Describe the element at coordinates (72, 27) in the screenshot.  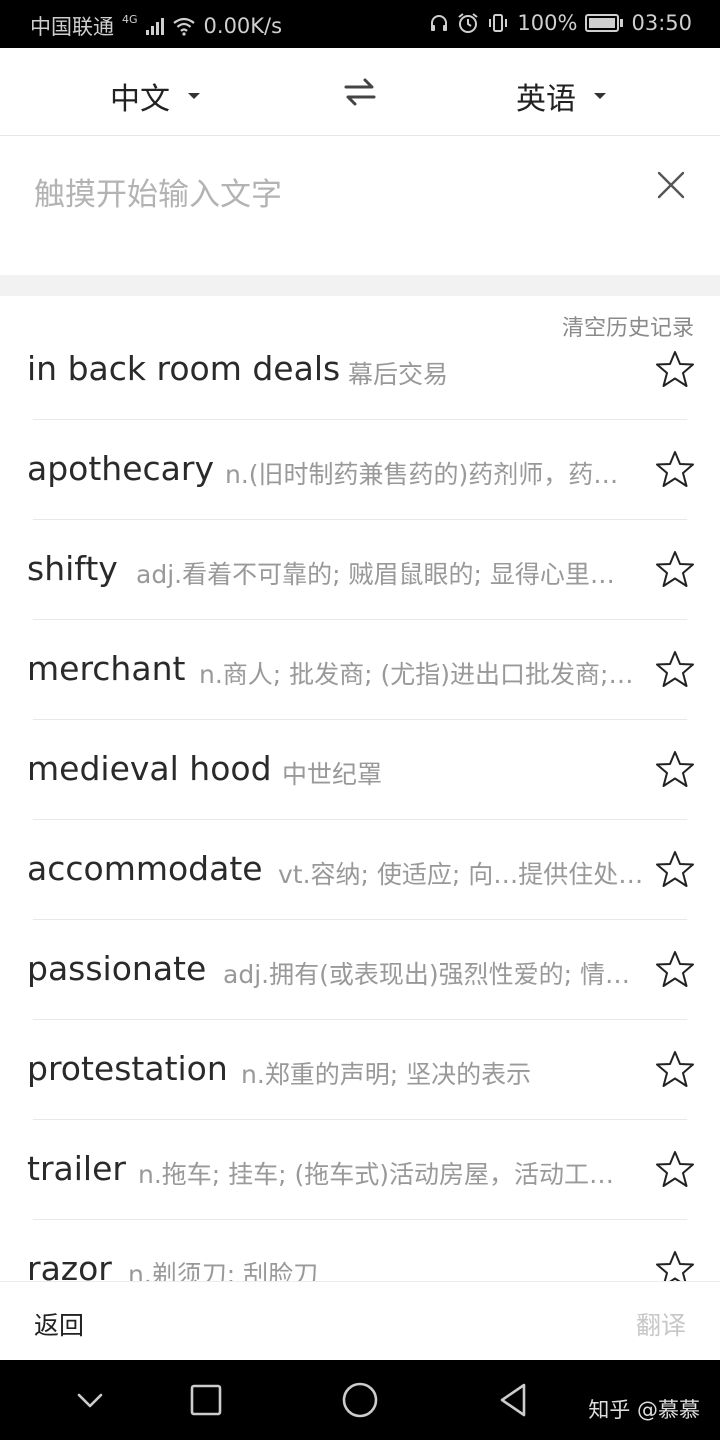
I see `carrier-name: 中国联通` at that location.